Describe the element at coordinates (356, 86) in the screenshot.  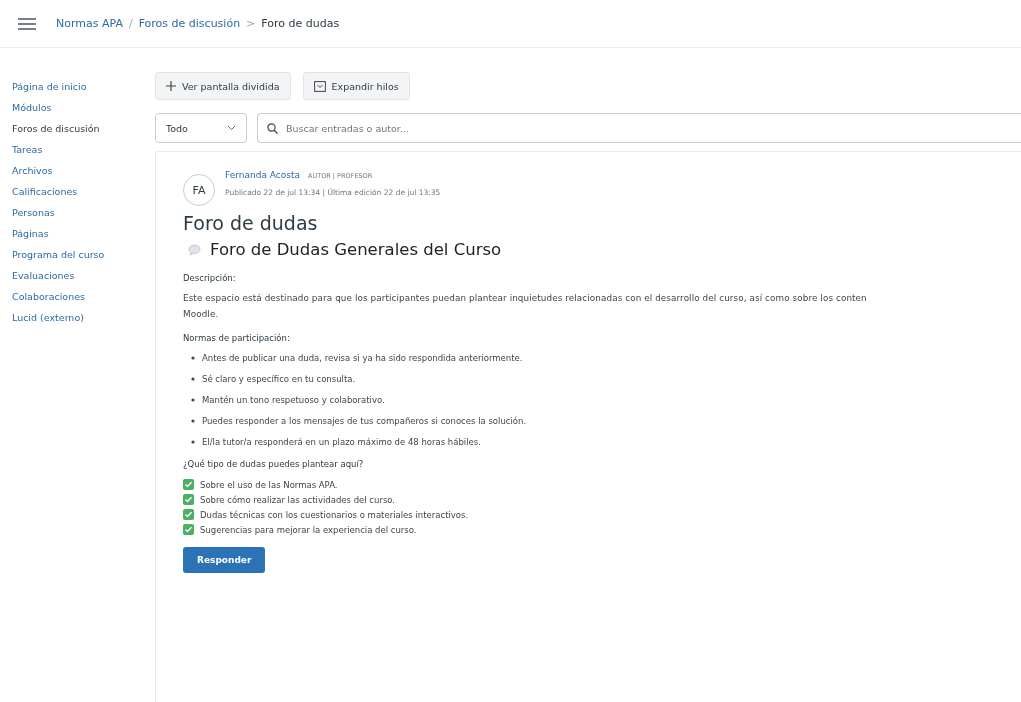
I see `expand-threads-button: Expandir hilos` at that location.